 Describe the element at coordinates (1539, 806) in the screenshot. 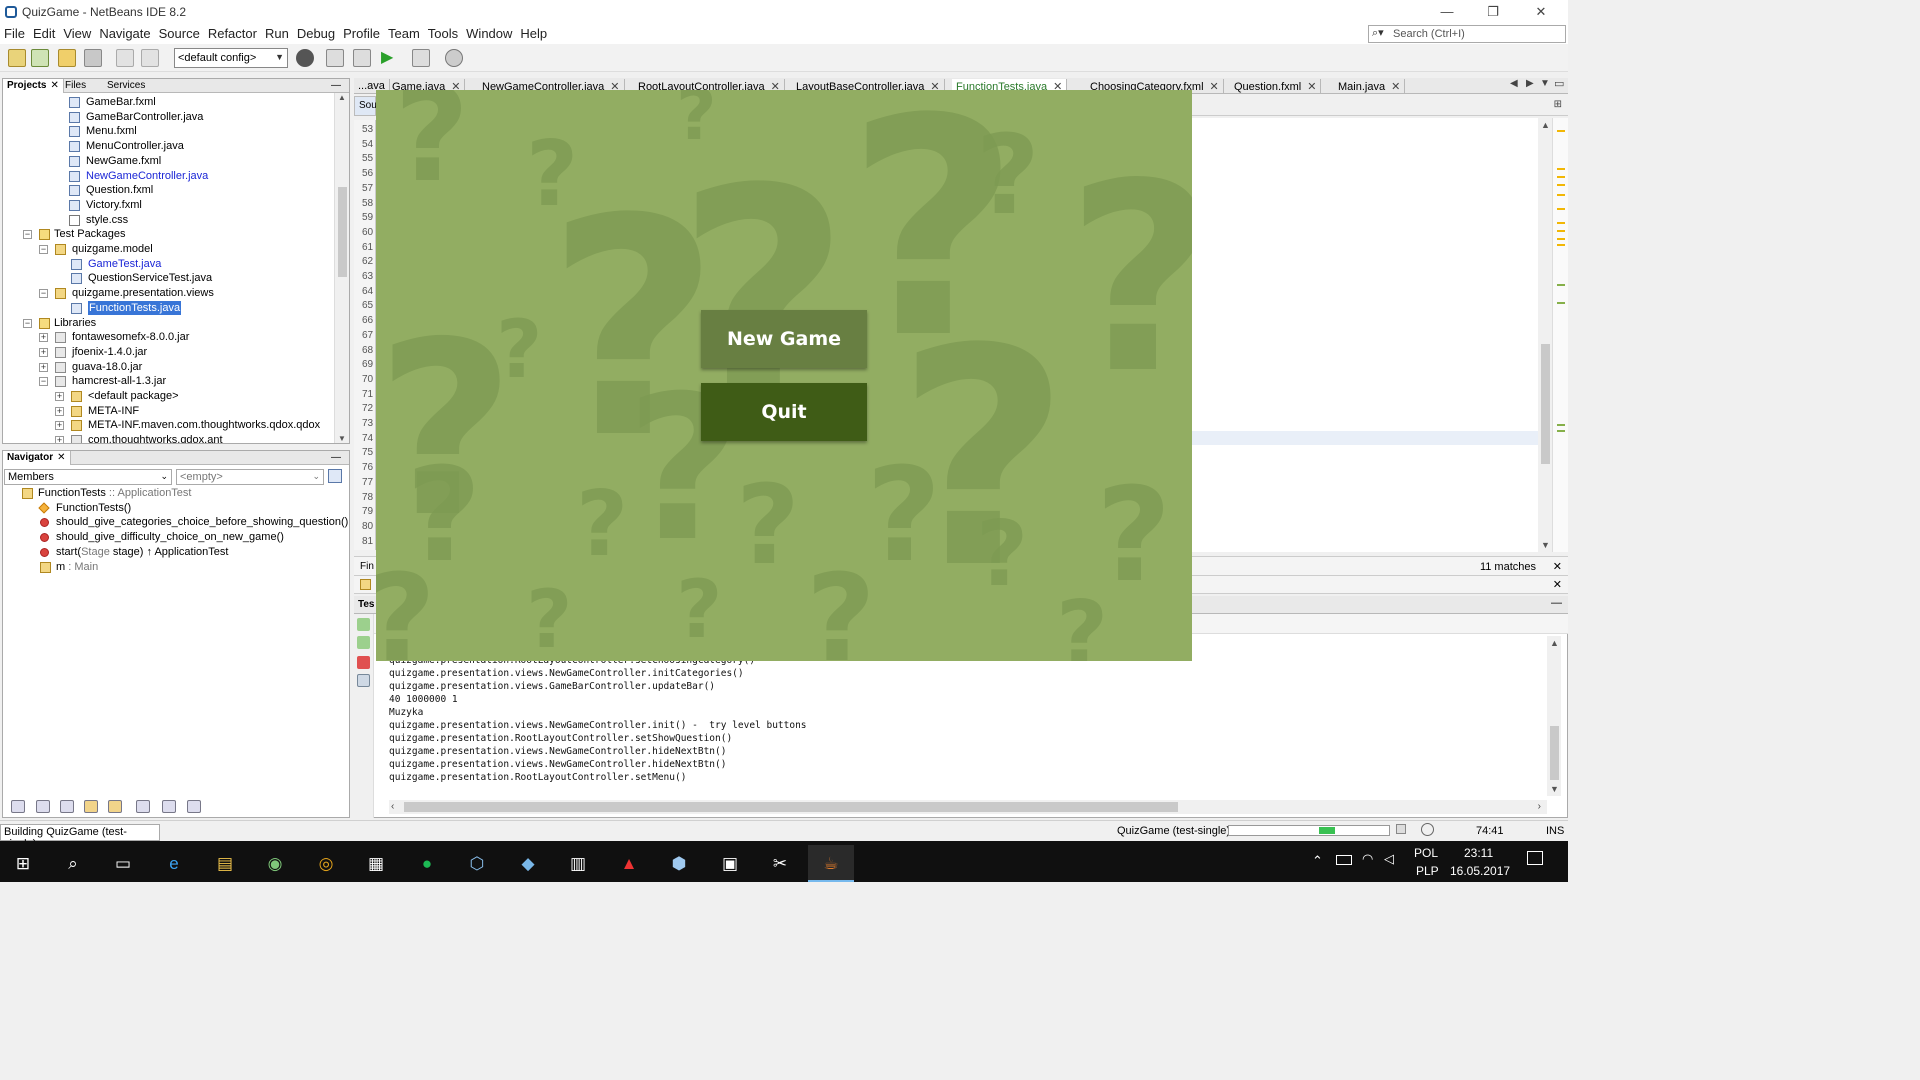

I see `scroll-right-icon: ›` at that location.